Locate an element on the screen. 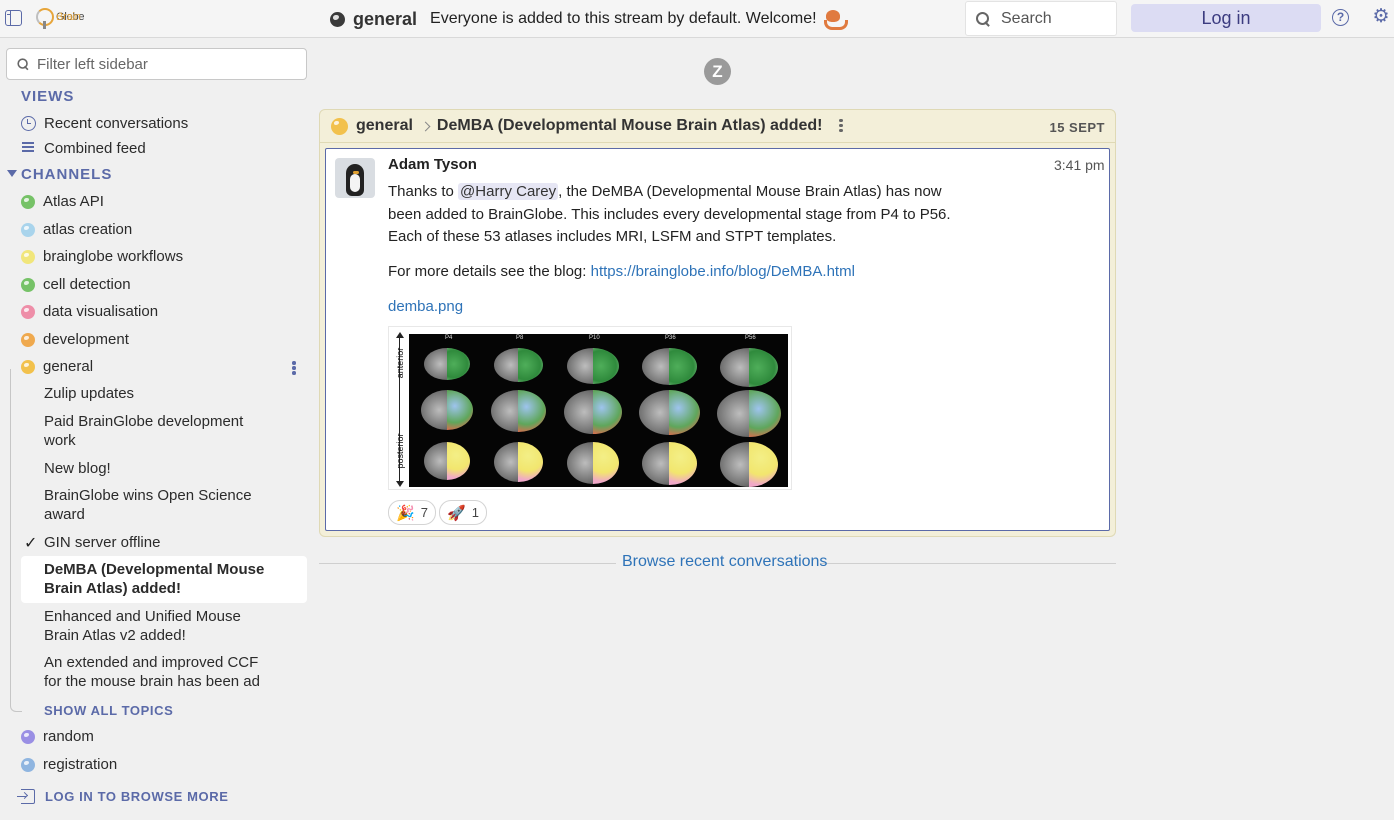 The image size is (1394, 820). stream-title: general is located at coordinates (385, 19).